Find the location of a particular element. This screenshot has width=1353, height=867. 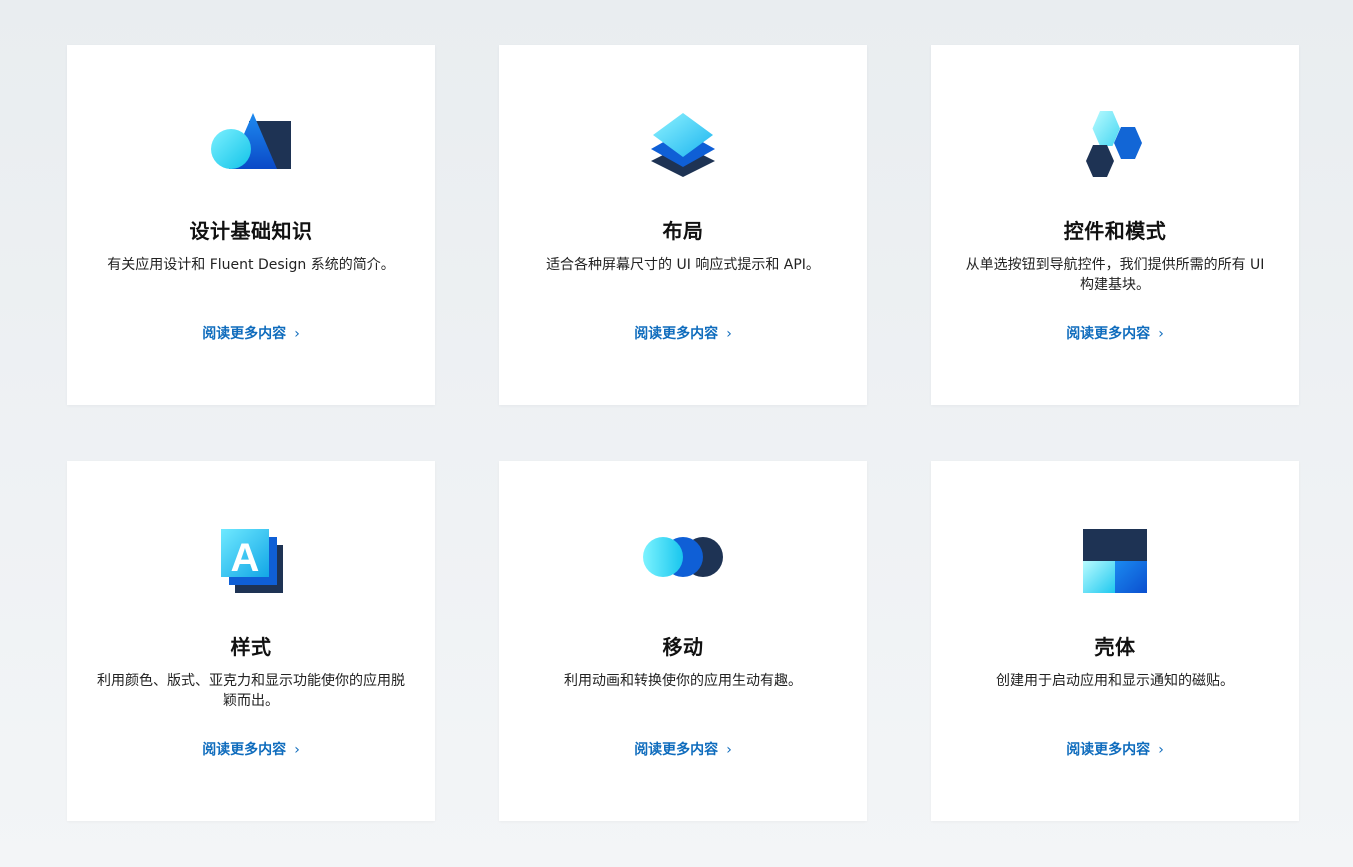

hexagons-icon is located at coordinates (1115, 145).